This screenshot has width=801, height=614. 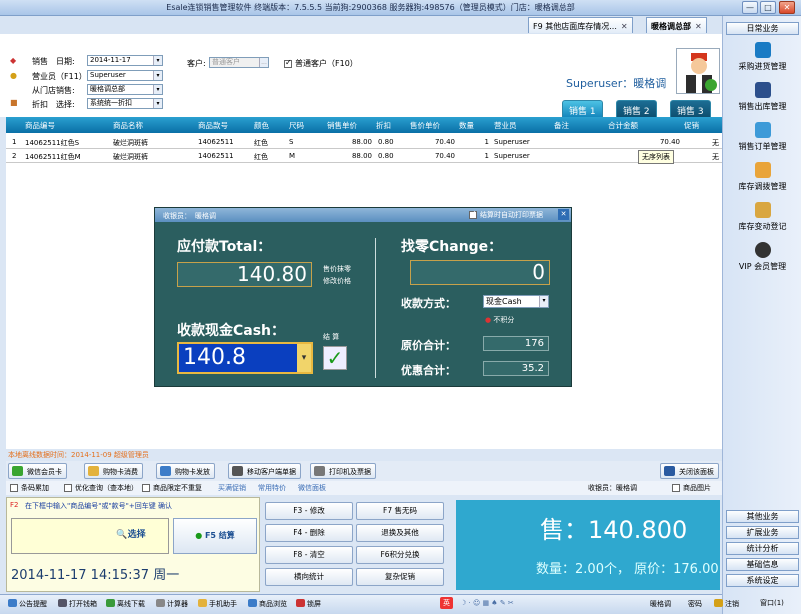 I want to click on points-icon: ●, so click(x=488, y=320).